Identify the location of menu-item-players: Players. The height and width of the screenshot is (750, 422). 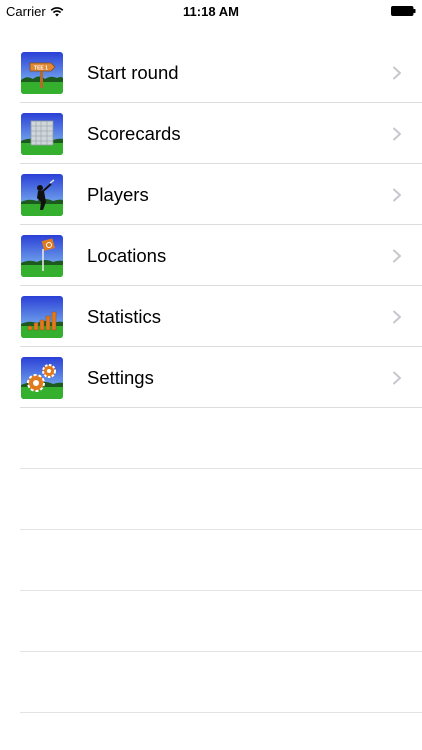
(211, 194).